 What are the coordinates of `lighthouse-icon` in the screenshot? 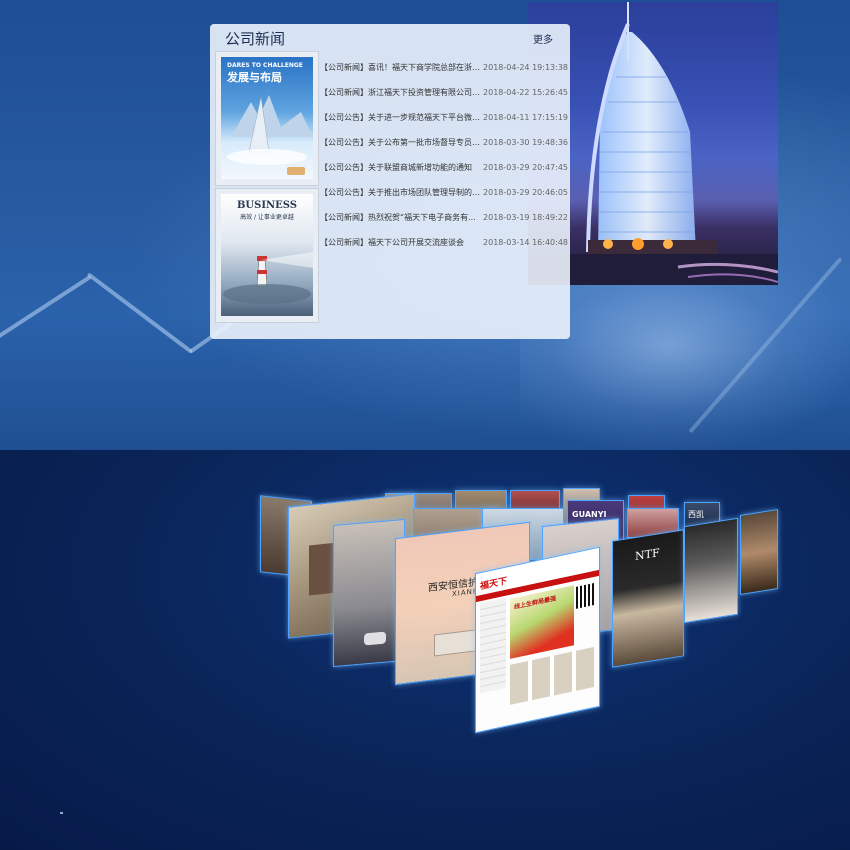 It's located at (268, 278).